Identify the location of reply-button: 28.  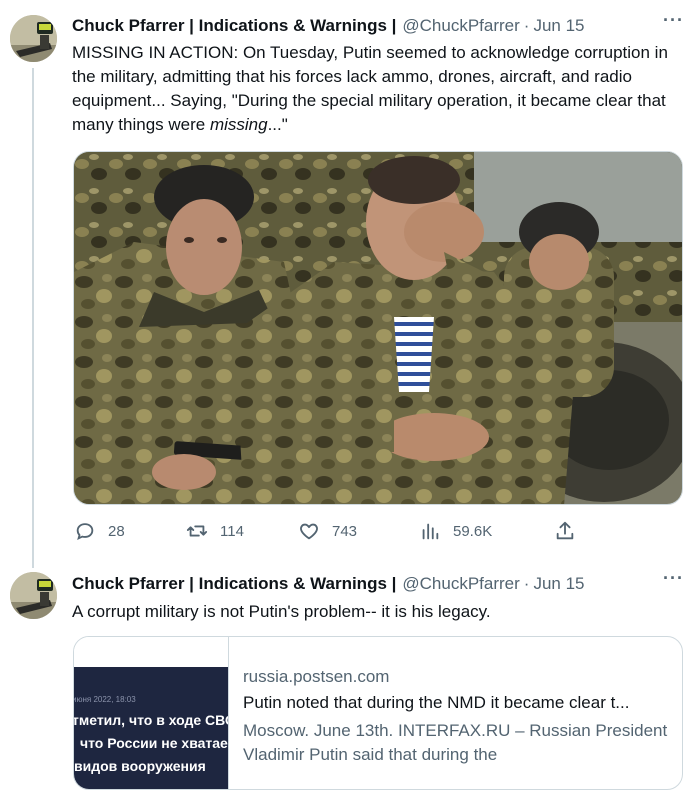
(99, 531).